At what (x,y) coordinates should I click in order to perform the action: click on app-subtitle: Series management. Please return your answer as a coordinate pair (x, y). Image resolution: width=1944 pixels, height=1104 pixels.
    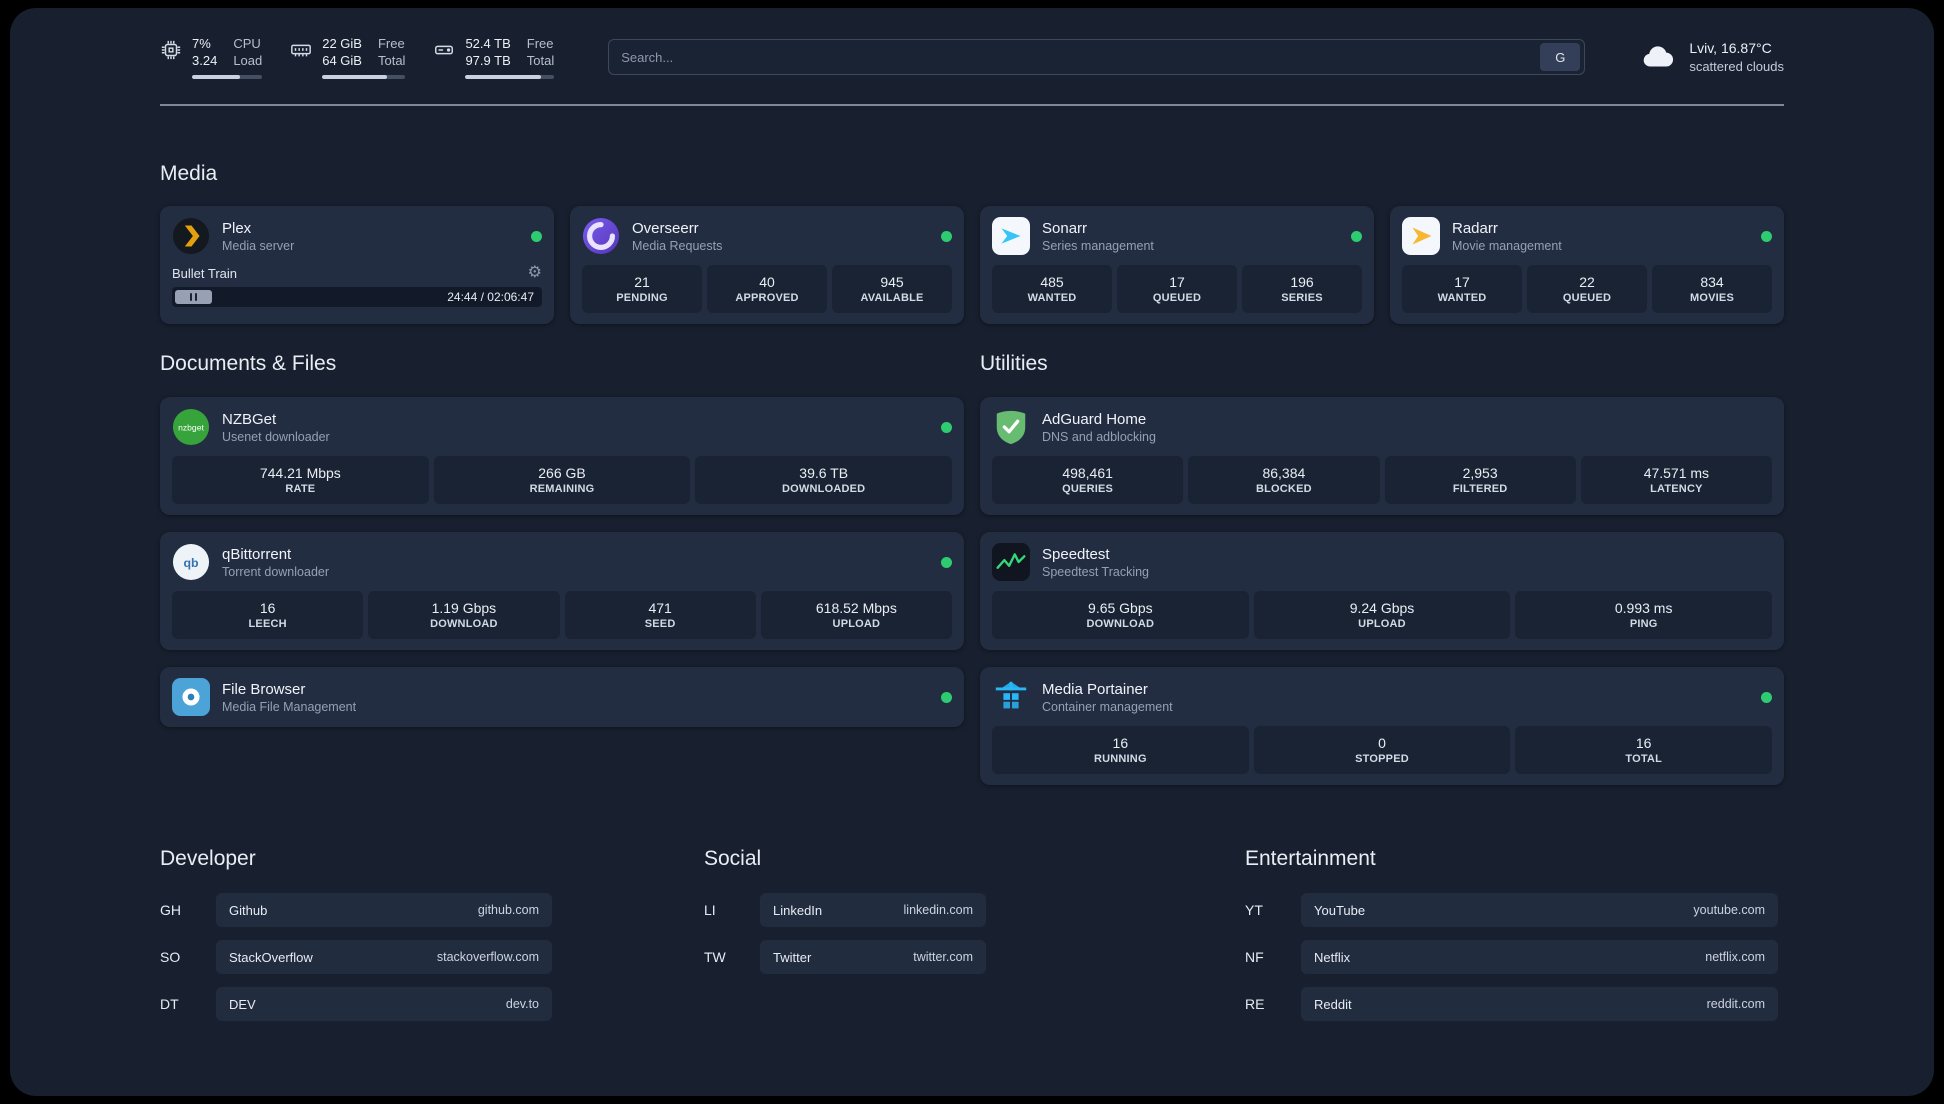
    Looking at the image, I should click on (1098, 245).